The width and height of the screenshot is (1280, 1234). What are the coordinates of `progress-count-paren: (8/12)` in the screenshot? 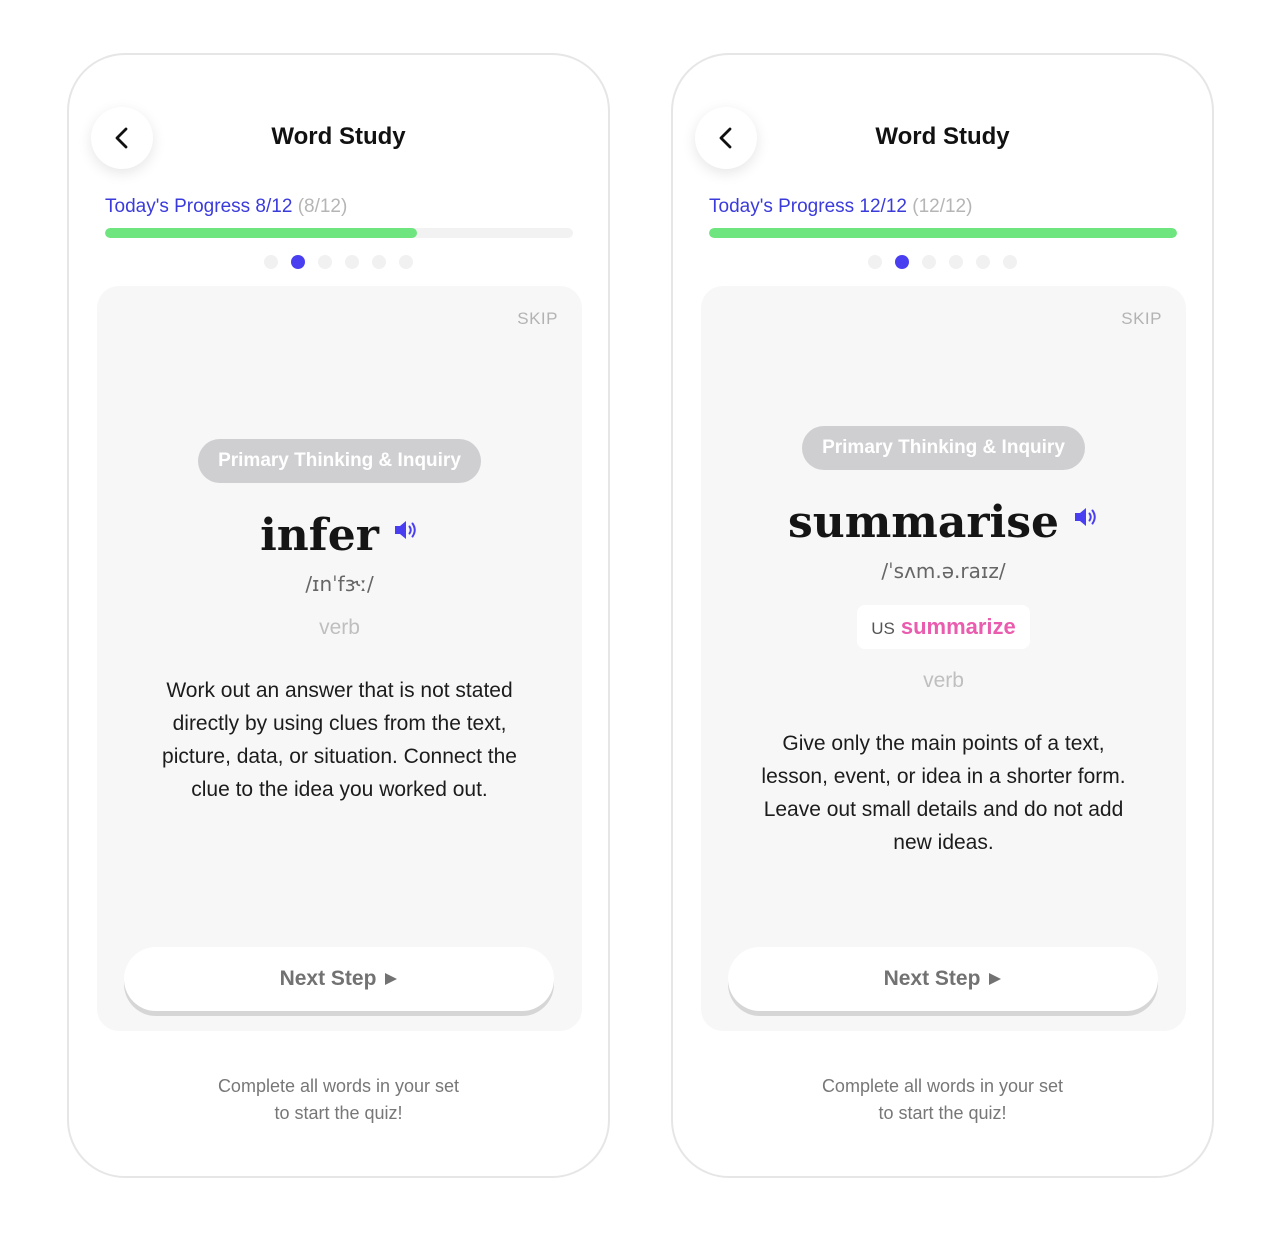 It's located at (322, 206).